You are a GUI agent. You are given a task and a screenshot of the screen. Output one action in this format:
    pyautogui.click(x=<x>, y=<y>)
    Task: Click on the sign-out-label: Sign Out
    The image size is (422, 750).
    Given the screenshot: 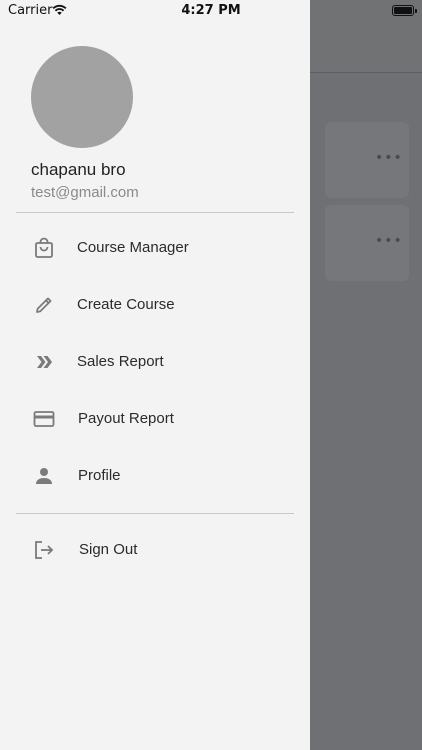 What is the action you would take?
    pyautogui.click(x=108, y=549)
    